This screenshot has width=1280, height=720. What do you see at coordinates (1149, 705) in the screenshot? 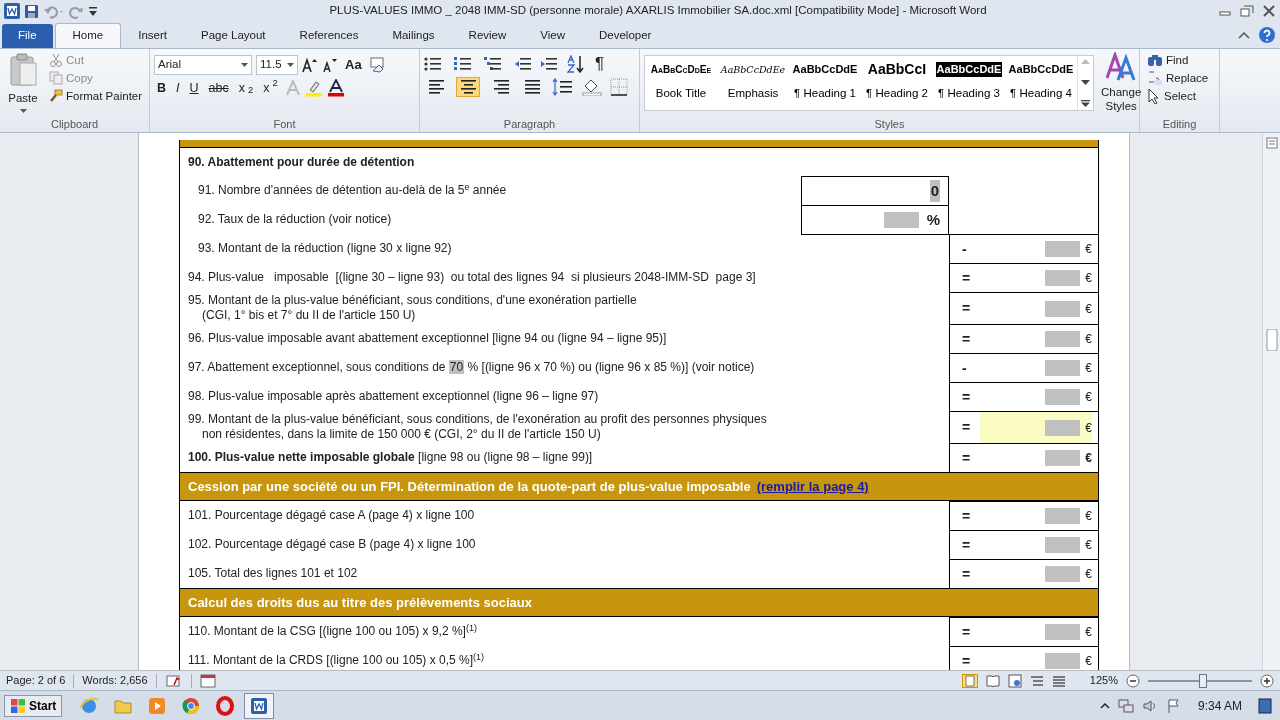
I see `speaker-icon` at bounding box center [1149, 705].